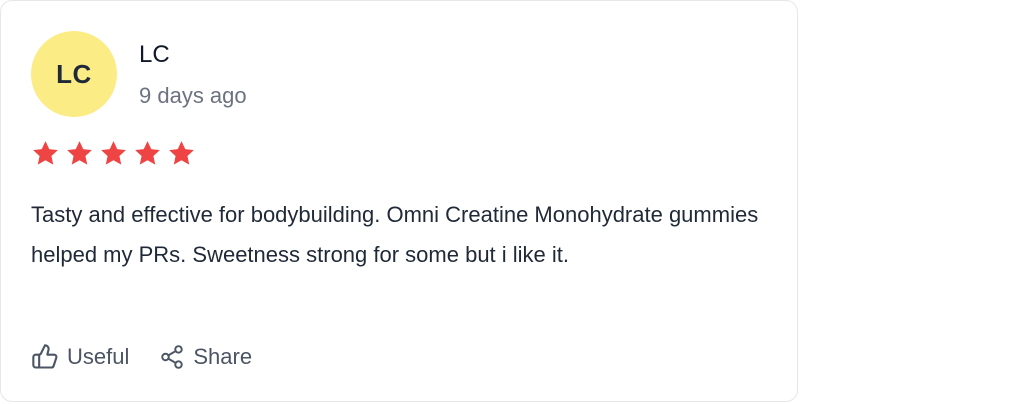 The width and height of the screenshot is (1024, 404). What do you see at coordinates (154, 54) in the screenshot?
I see `review-author: LC` at bounding box center [154, 54].